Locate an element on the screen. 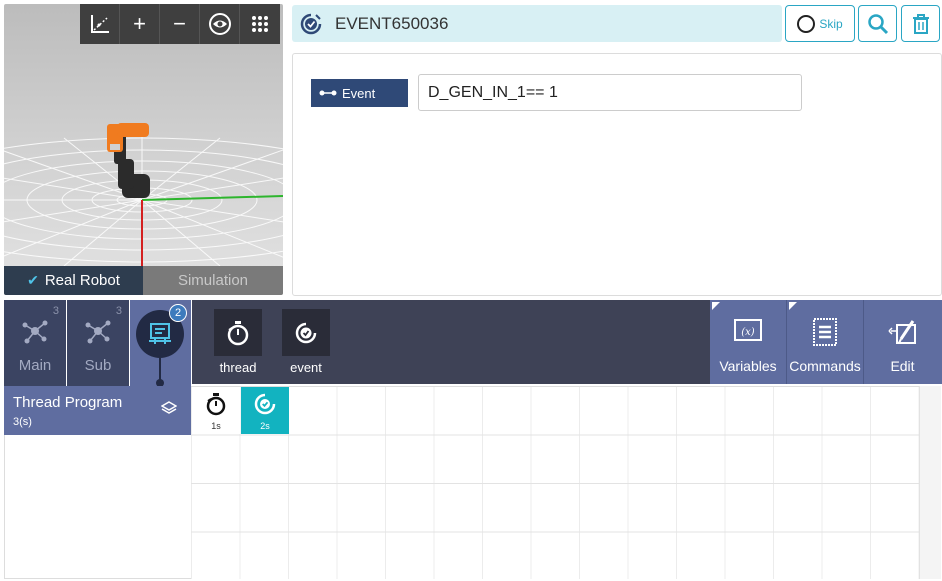  zoom-out-icon: − is located at coordinates (180, 24).